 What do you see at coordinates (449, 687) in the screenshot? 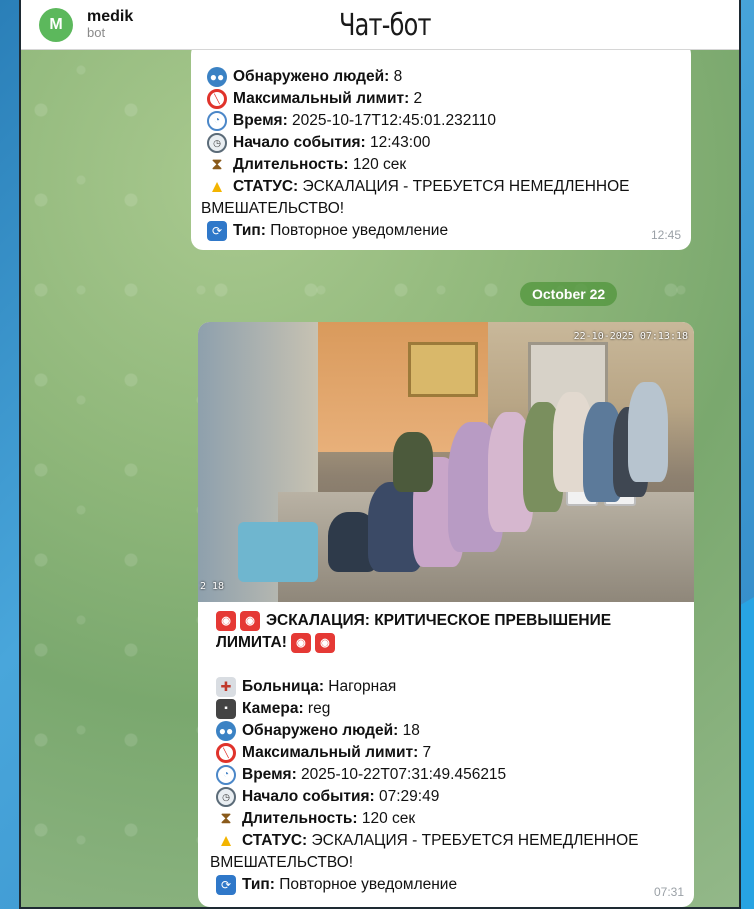
I see `message-line: ✚ Больница: Нагорная` at bounding box center [449, 687].